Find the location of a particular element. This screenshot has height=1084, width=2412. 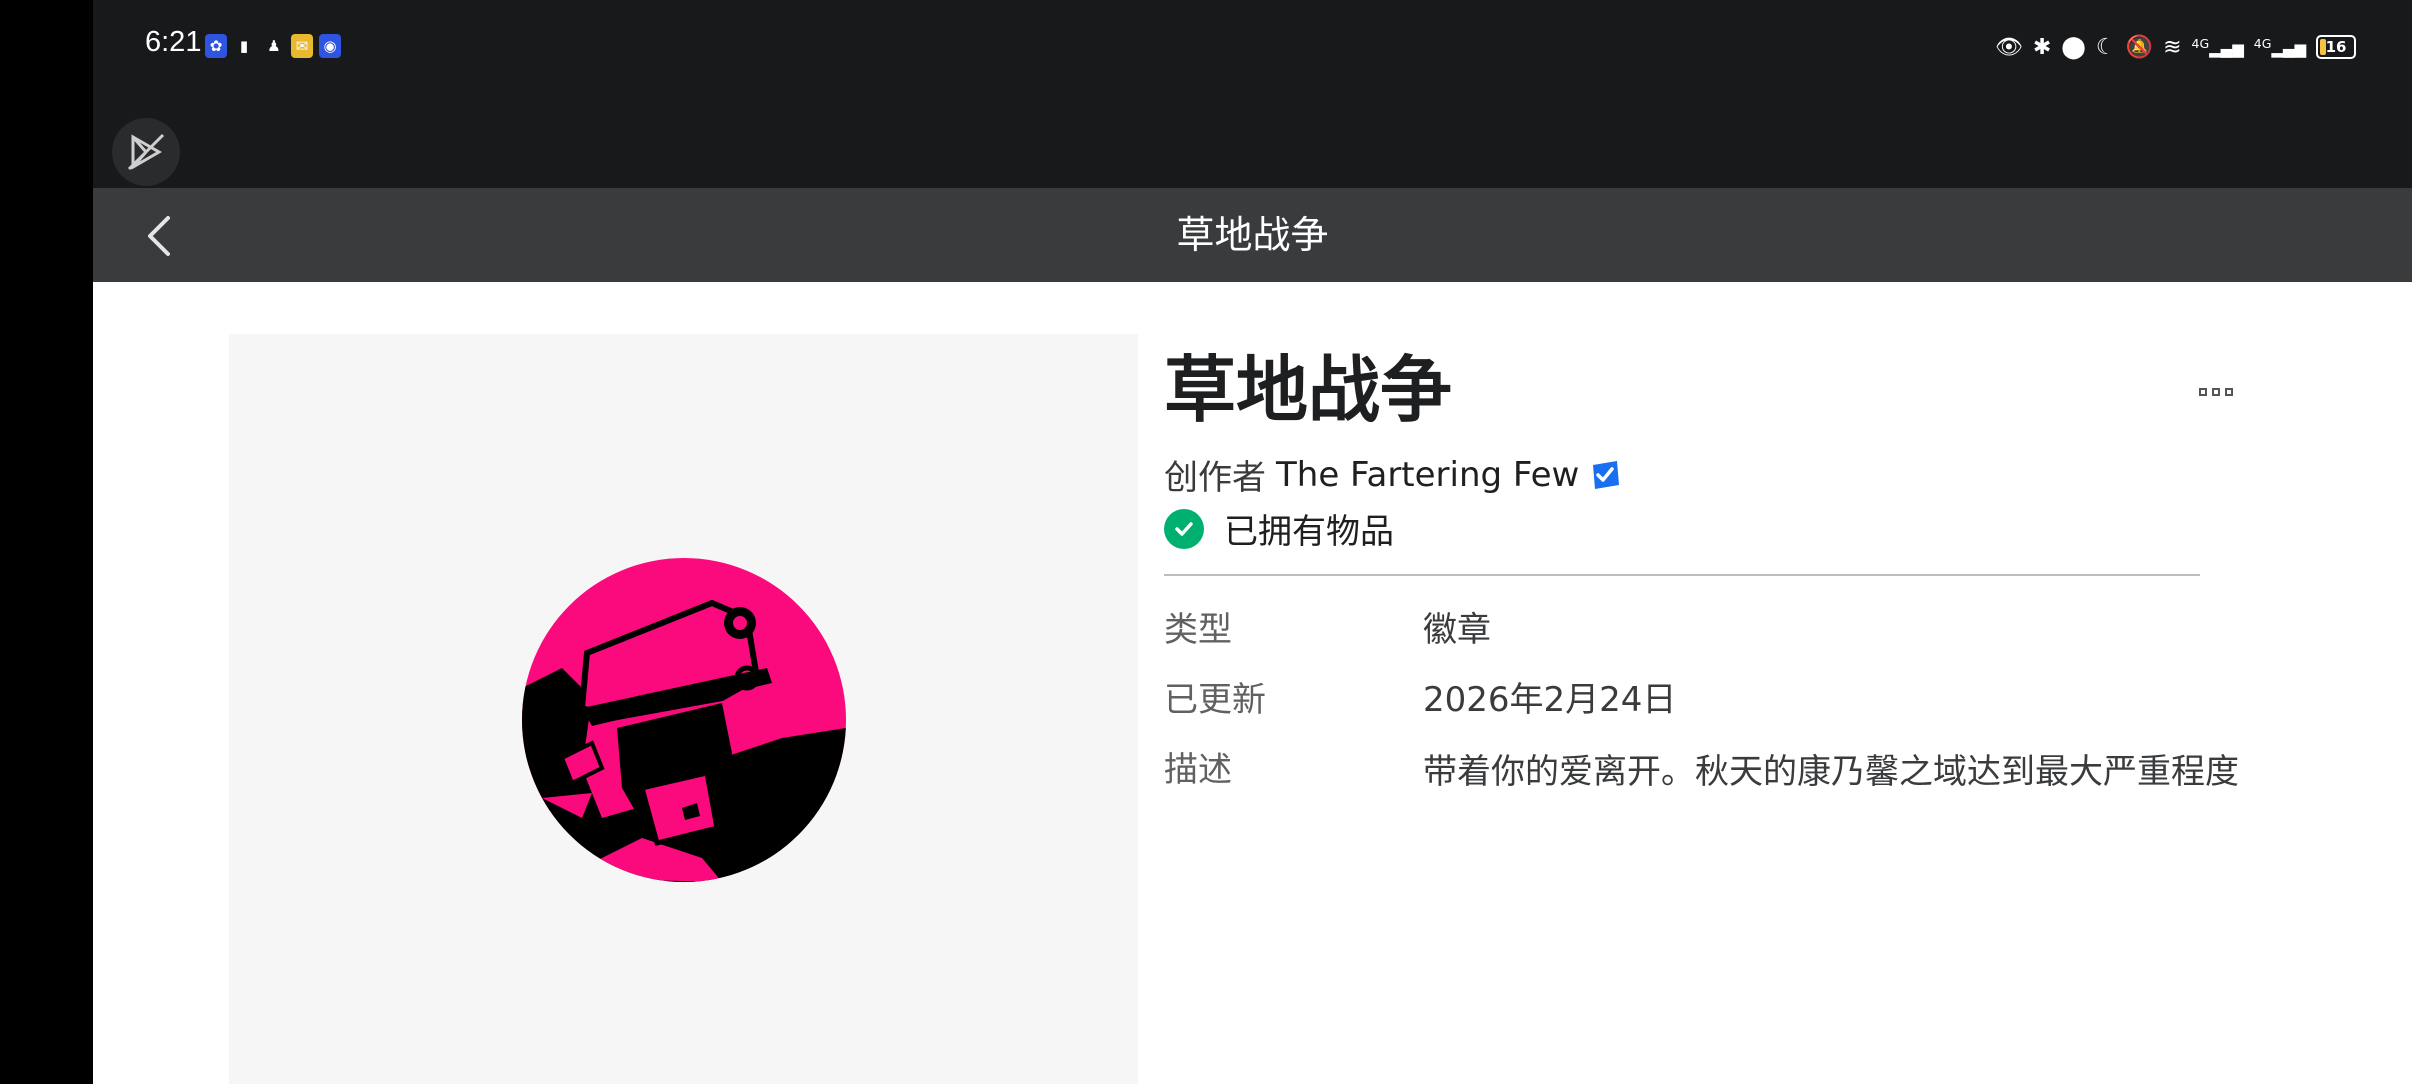

qq-icon: ♟ is located at coordinates (274, 46).